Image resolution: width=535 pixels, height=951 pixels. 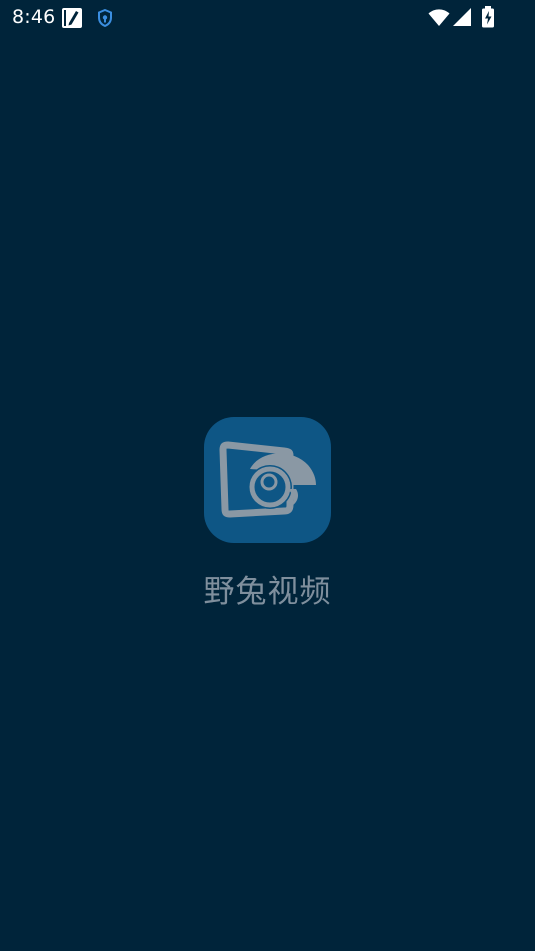 I want to click on wifi-icon, so click(x=439, y=19).